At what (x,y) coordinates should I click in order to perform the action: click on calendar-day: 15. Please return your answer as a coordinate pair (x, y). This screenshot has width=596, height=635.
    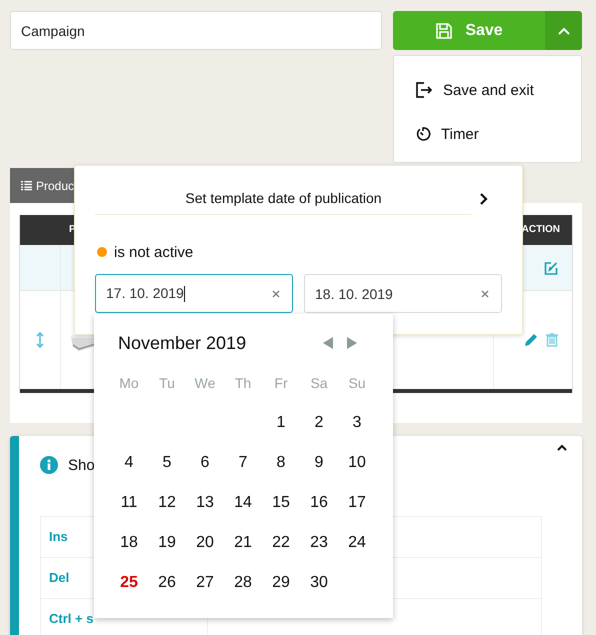
    Looking at the image, I should click on (281, 503).